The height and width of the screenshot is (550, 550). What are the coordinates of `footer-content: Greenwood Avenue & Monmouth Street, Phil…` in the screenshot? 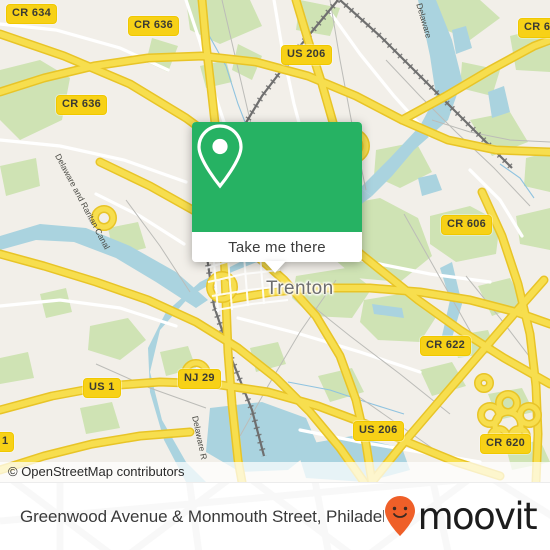 It's located at (275, 516).